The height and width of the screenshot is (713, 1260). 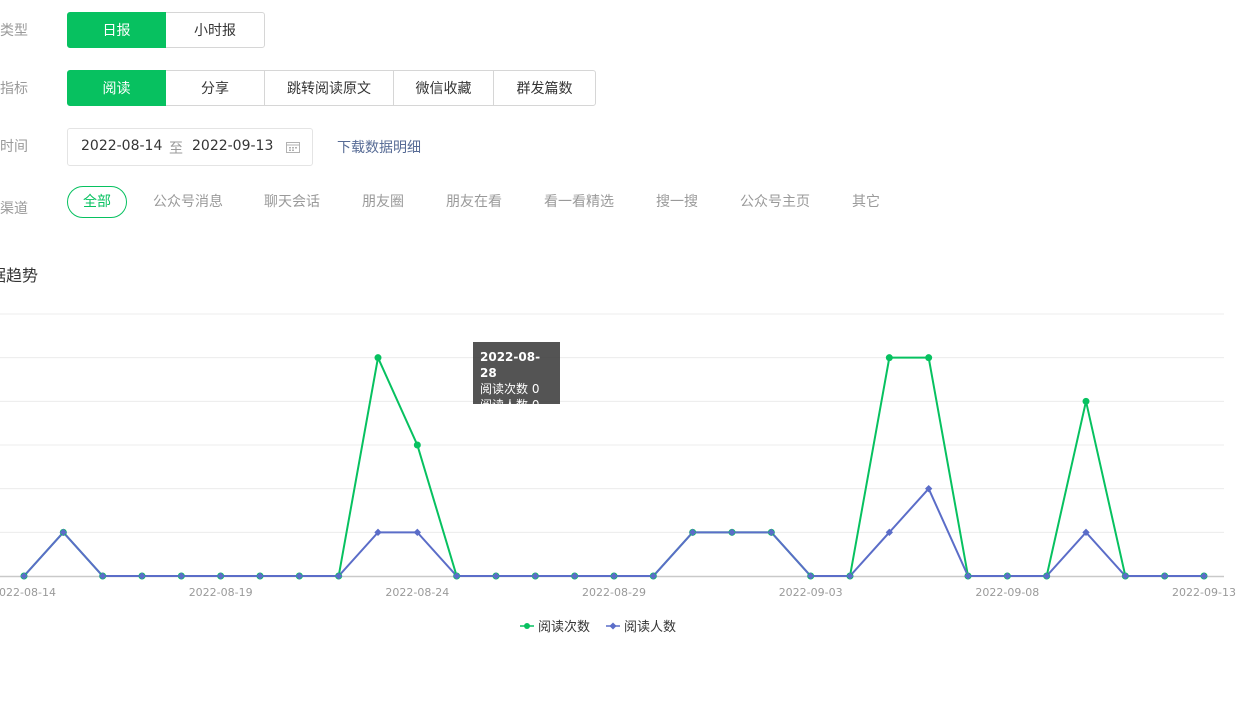 I want to click on metric-original-button: 跳转阅读原文, so click(x=329, y=88).